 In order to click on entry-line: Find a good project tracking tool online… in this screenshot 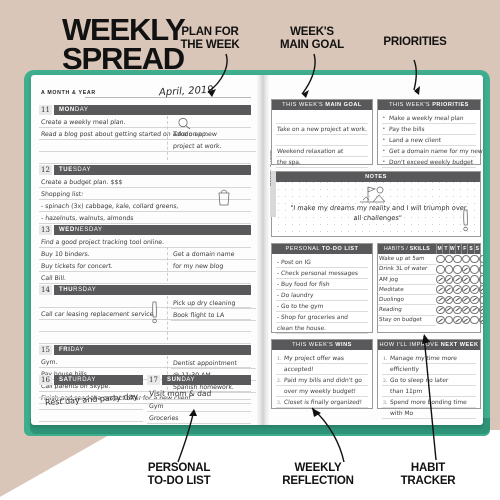, I will do `click(145, 242)`.